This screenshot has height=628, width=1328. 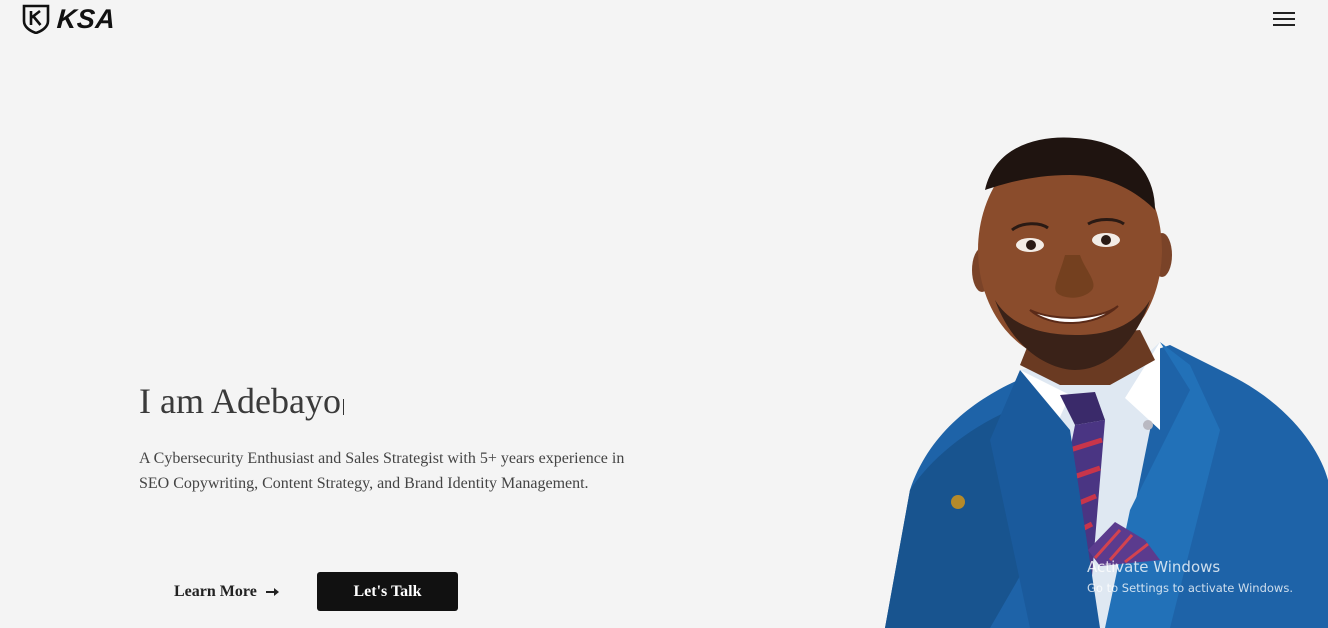 I want to click on learn-more-link: Learn More, so click(x=227, y=592).